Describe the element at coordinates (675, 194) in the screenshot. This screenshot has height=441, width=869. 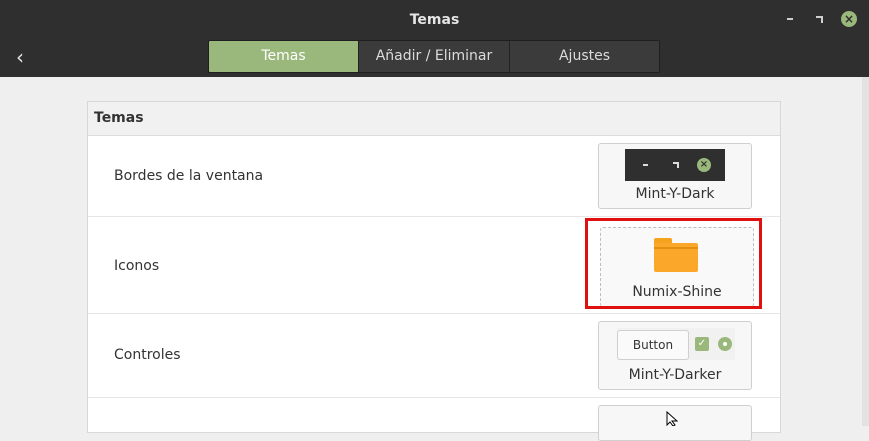
I see `window-borders-theme-name: Mint-Y-Dark` at that location.